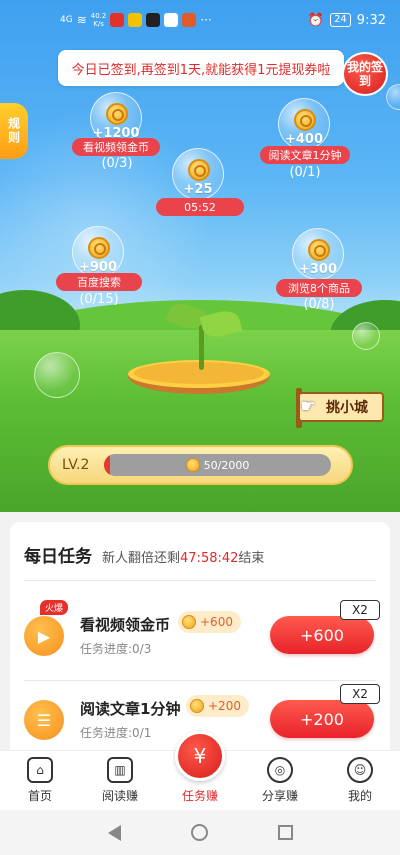  I want to click on recent-apps-icon, so click(285, 832).